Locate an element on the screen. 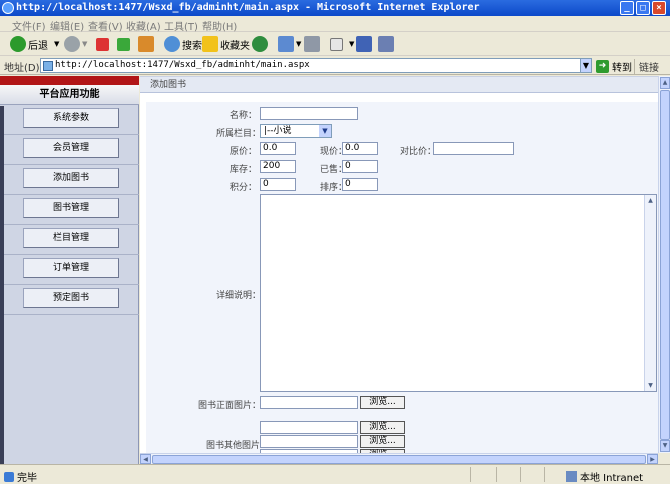 The image size is (670, 484). stock-label: 库存： is located at coordinates (244, 170).